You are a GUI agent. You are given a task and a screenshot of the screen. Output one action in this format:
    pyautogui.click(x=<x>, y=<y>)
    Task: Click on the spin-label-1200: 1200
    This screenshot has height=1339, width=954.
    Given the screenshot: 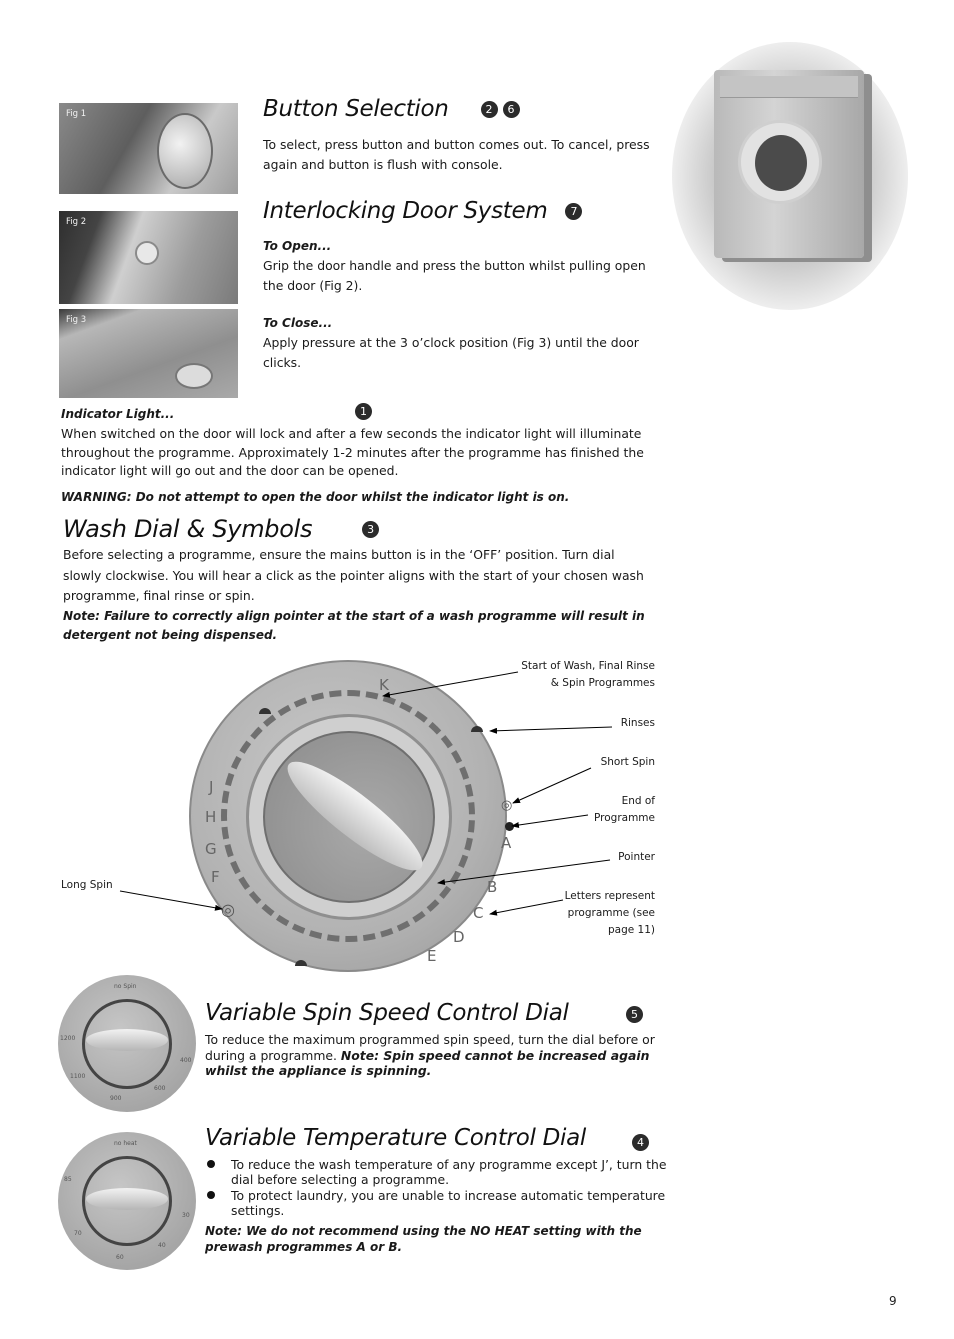 What is the action you would take?
    pyautogui.click(x=68, y=1038)
    